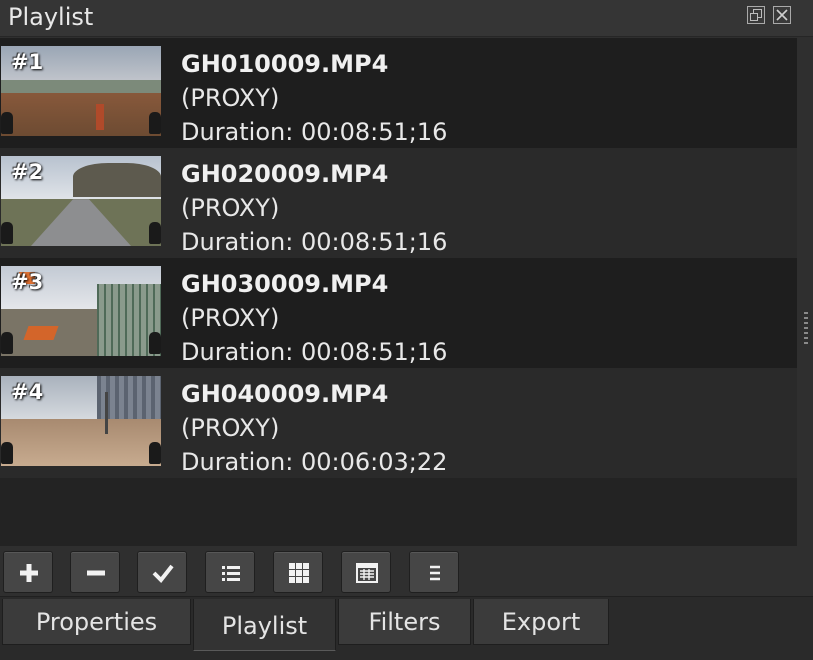  Describe the element at coordinates (264, 625) in the screenshot. I see `tab-playlist: Playlist` at that location.